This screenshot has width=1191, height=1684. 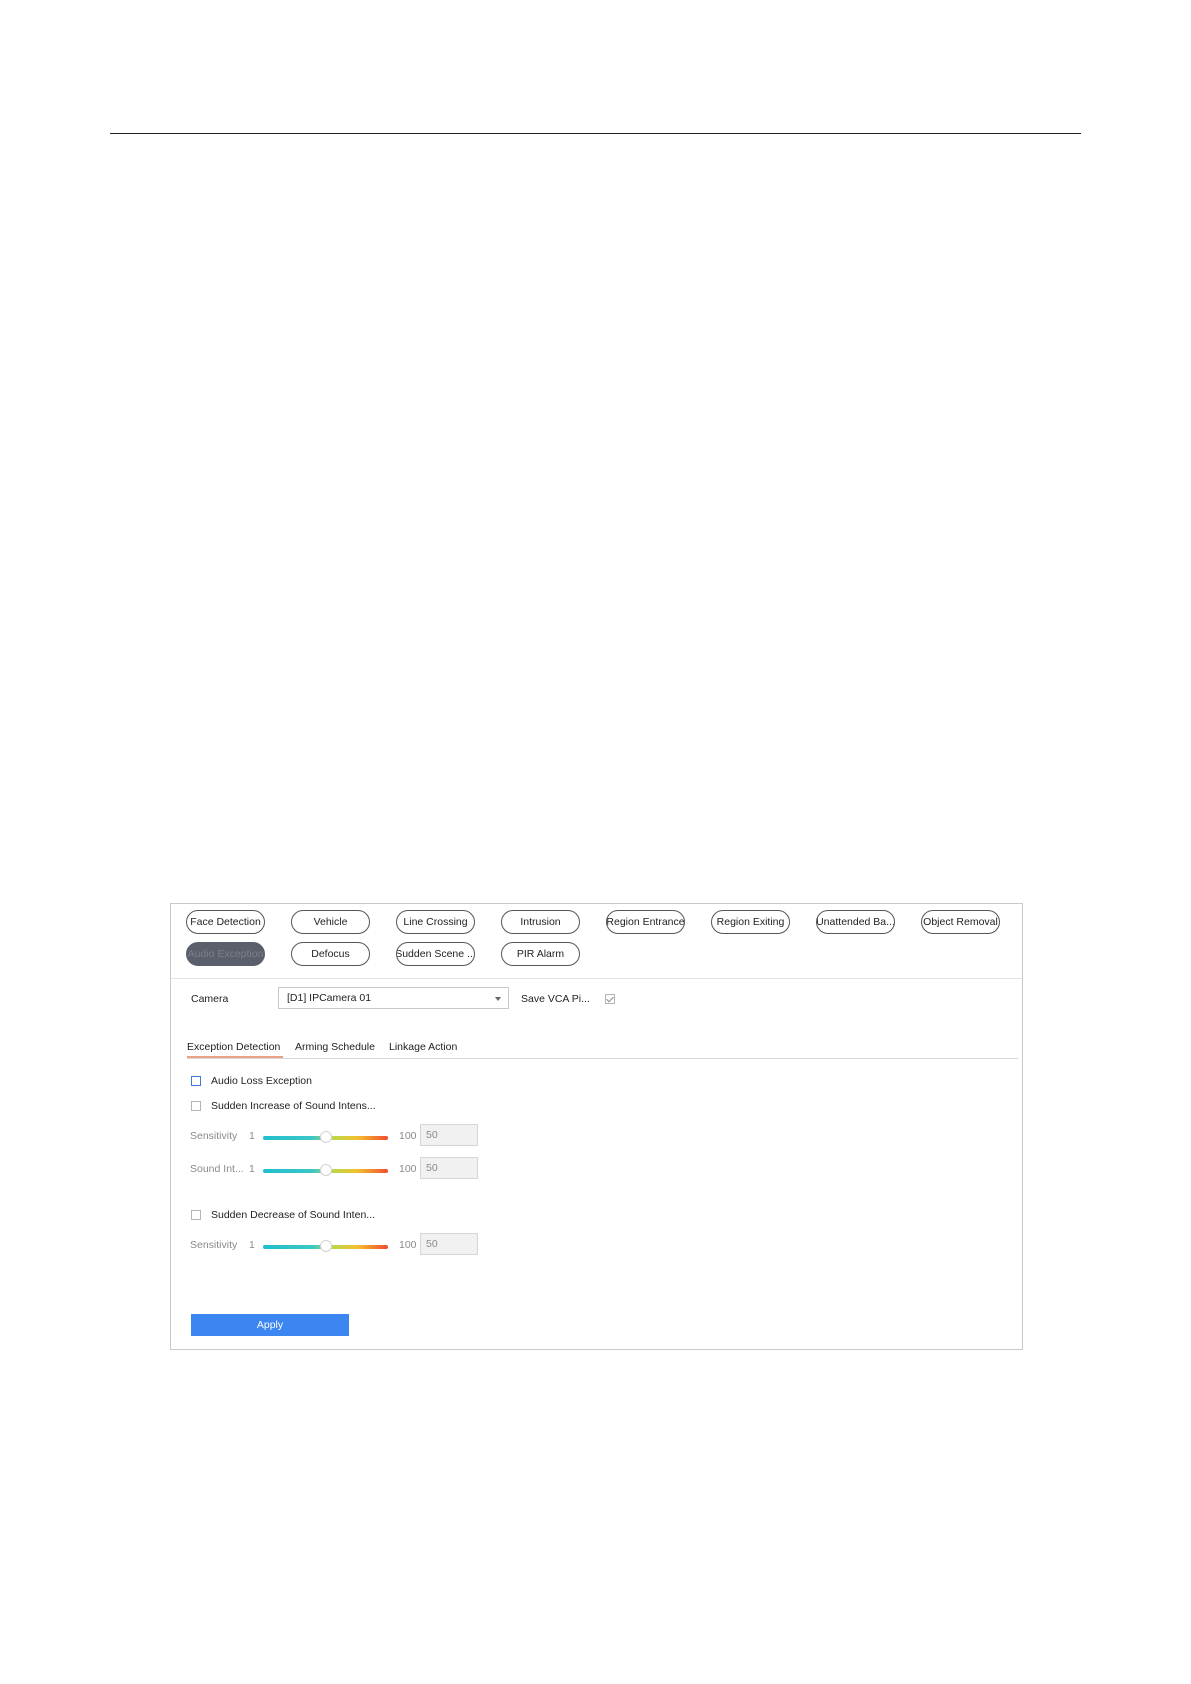 I want to click on sound-intensity-slider, so click(x=325, y=1170).